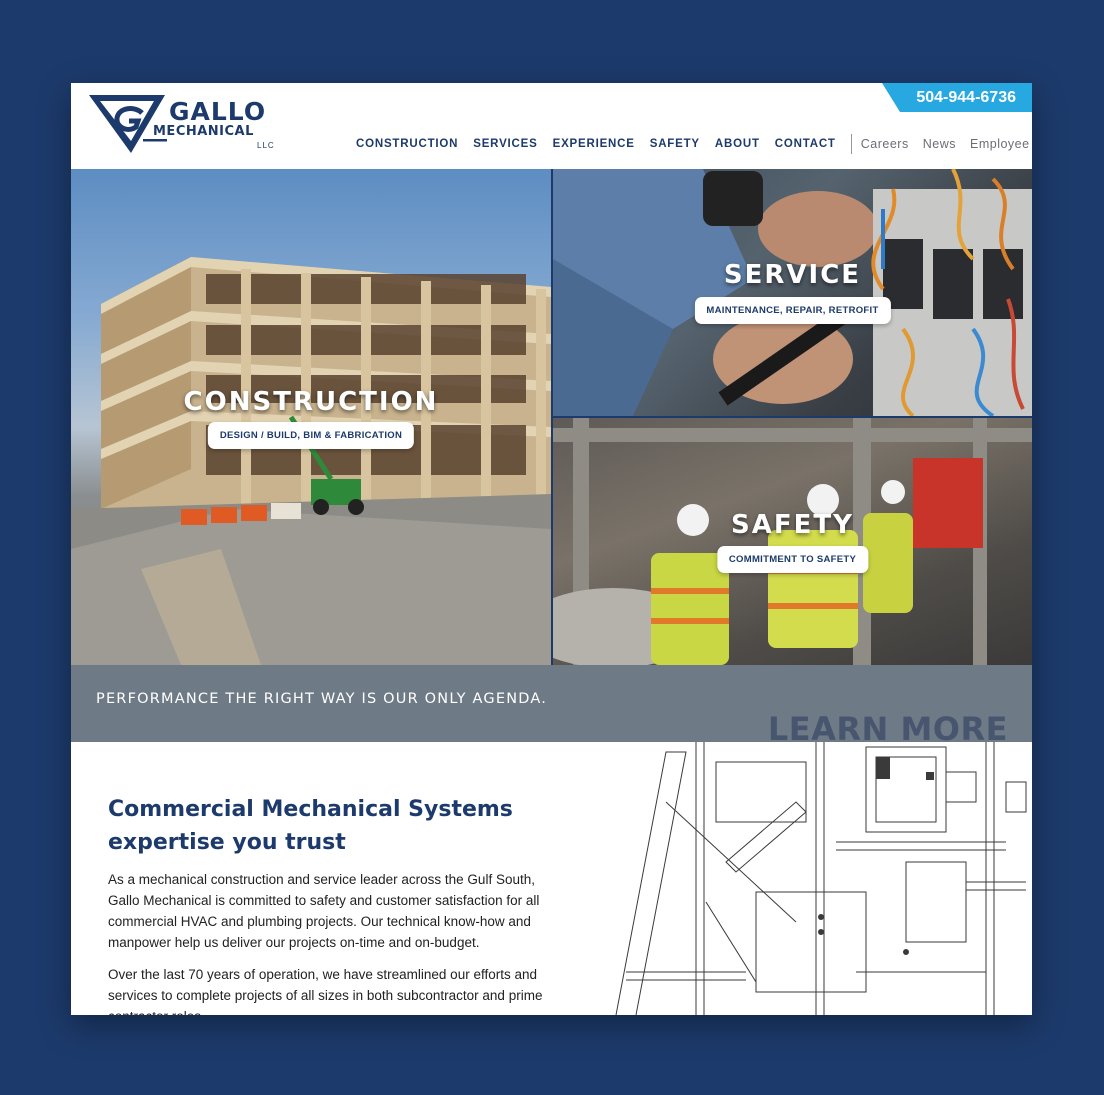 The height and width of the screenshot is (1095, 1104). Describe the element at coordinates (311, 435) in the screenshot. I see `construction-tag-button: DESIGN / BUILD, BIM & FABRICATION` at that location.